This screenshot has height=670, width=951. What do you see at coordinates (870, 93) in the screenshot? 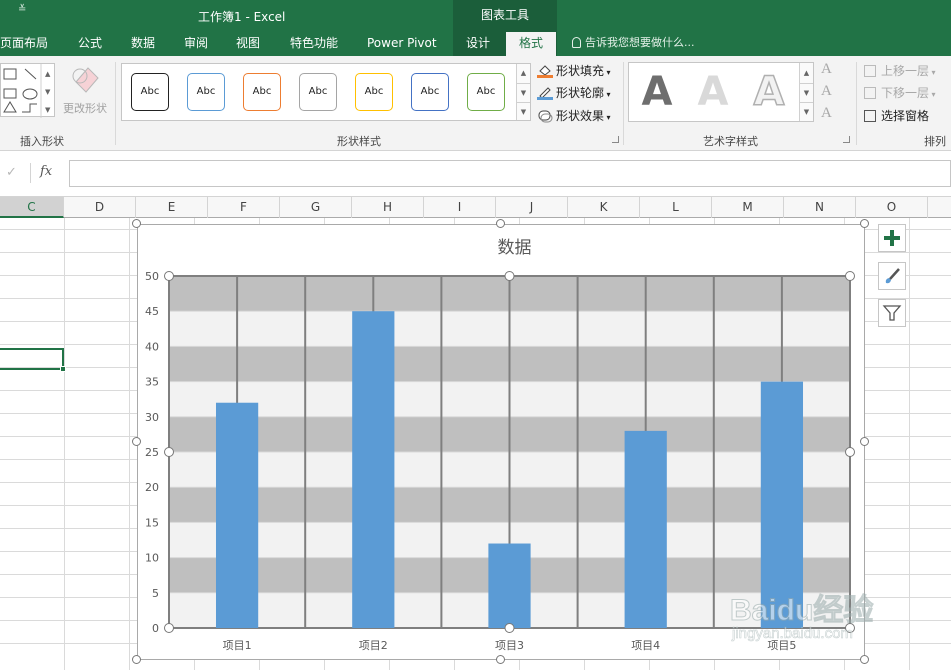
I see `send-backward-icon` at bounding box center [870, 93].